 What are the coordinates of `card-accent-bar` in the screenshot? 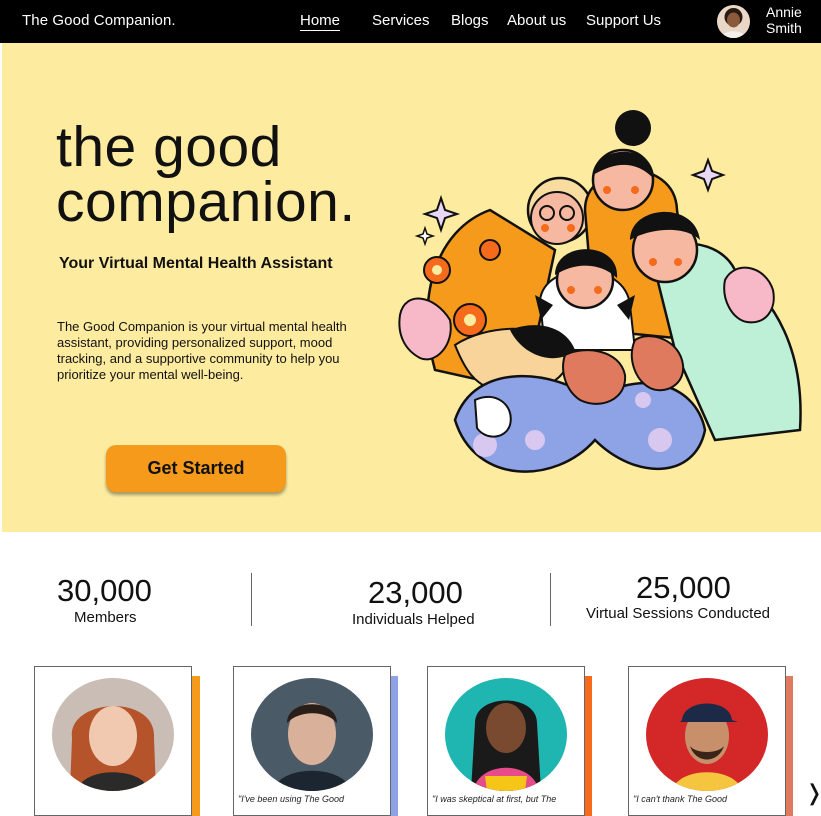 It's located at (195, 746).